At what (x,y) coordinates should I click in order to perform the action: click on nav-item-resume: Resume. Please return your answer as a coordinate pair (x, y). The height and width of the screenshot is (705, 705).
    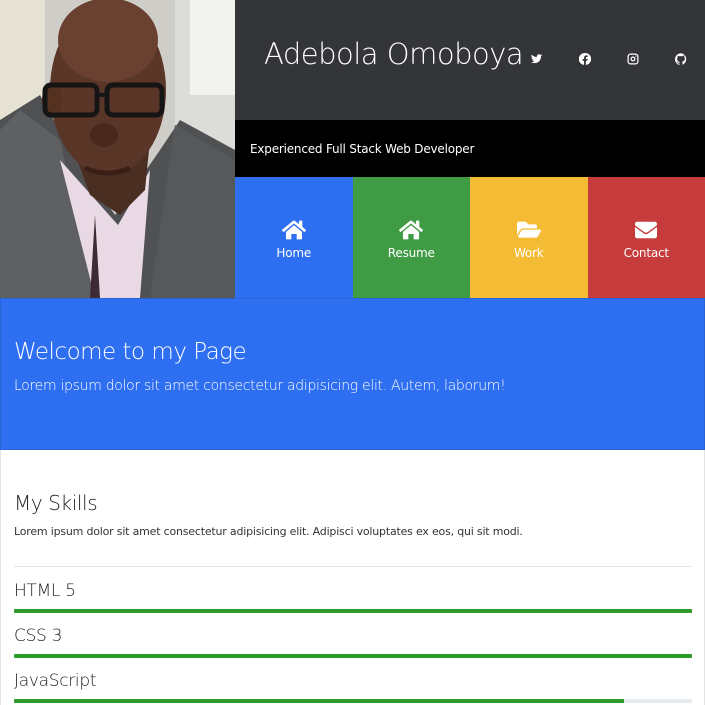
    Looking at the image, I should click on (411, 237).